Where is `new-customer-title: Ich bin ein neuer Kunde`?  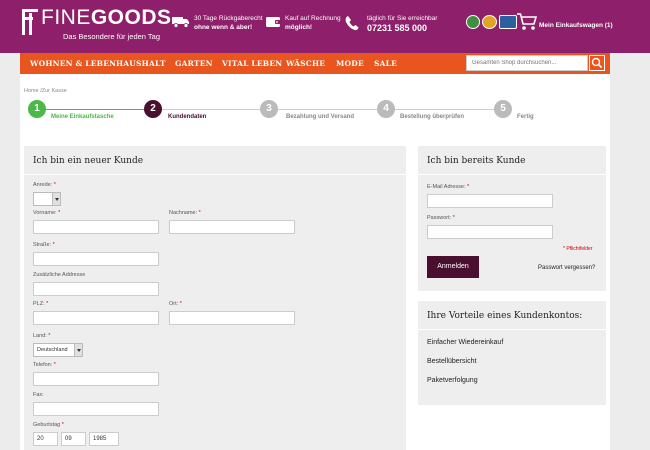
new-customer-title: Ich bin ein neuer Kunde is located at coordinates (88, 161).